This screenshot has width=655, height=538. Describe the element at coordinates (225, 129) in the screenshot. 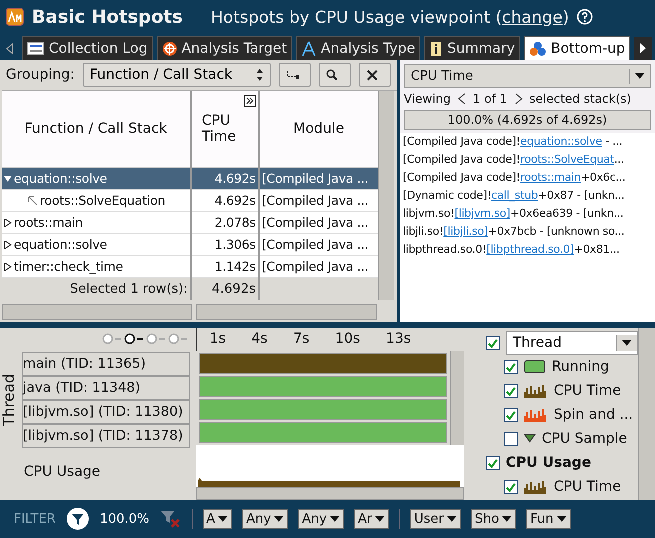

I see `column-header: CPU Time` at that location.